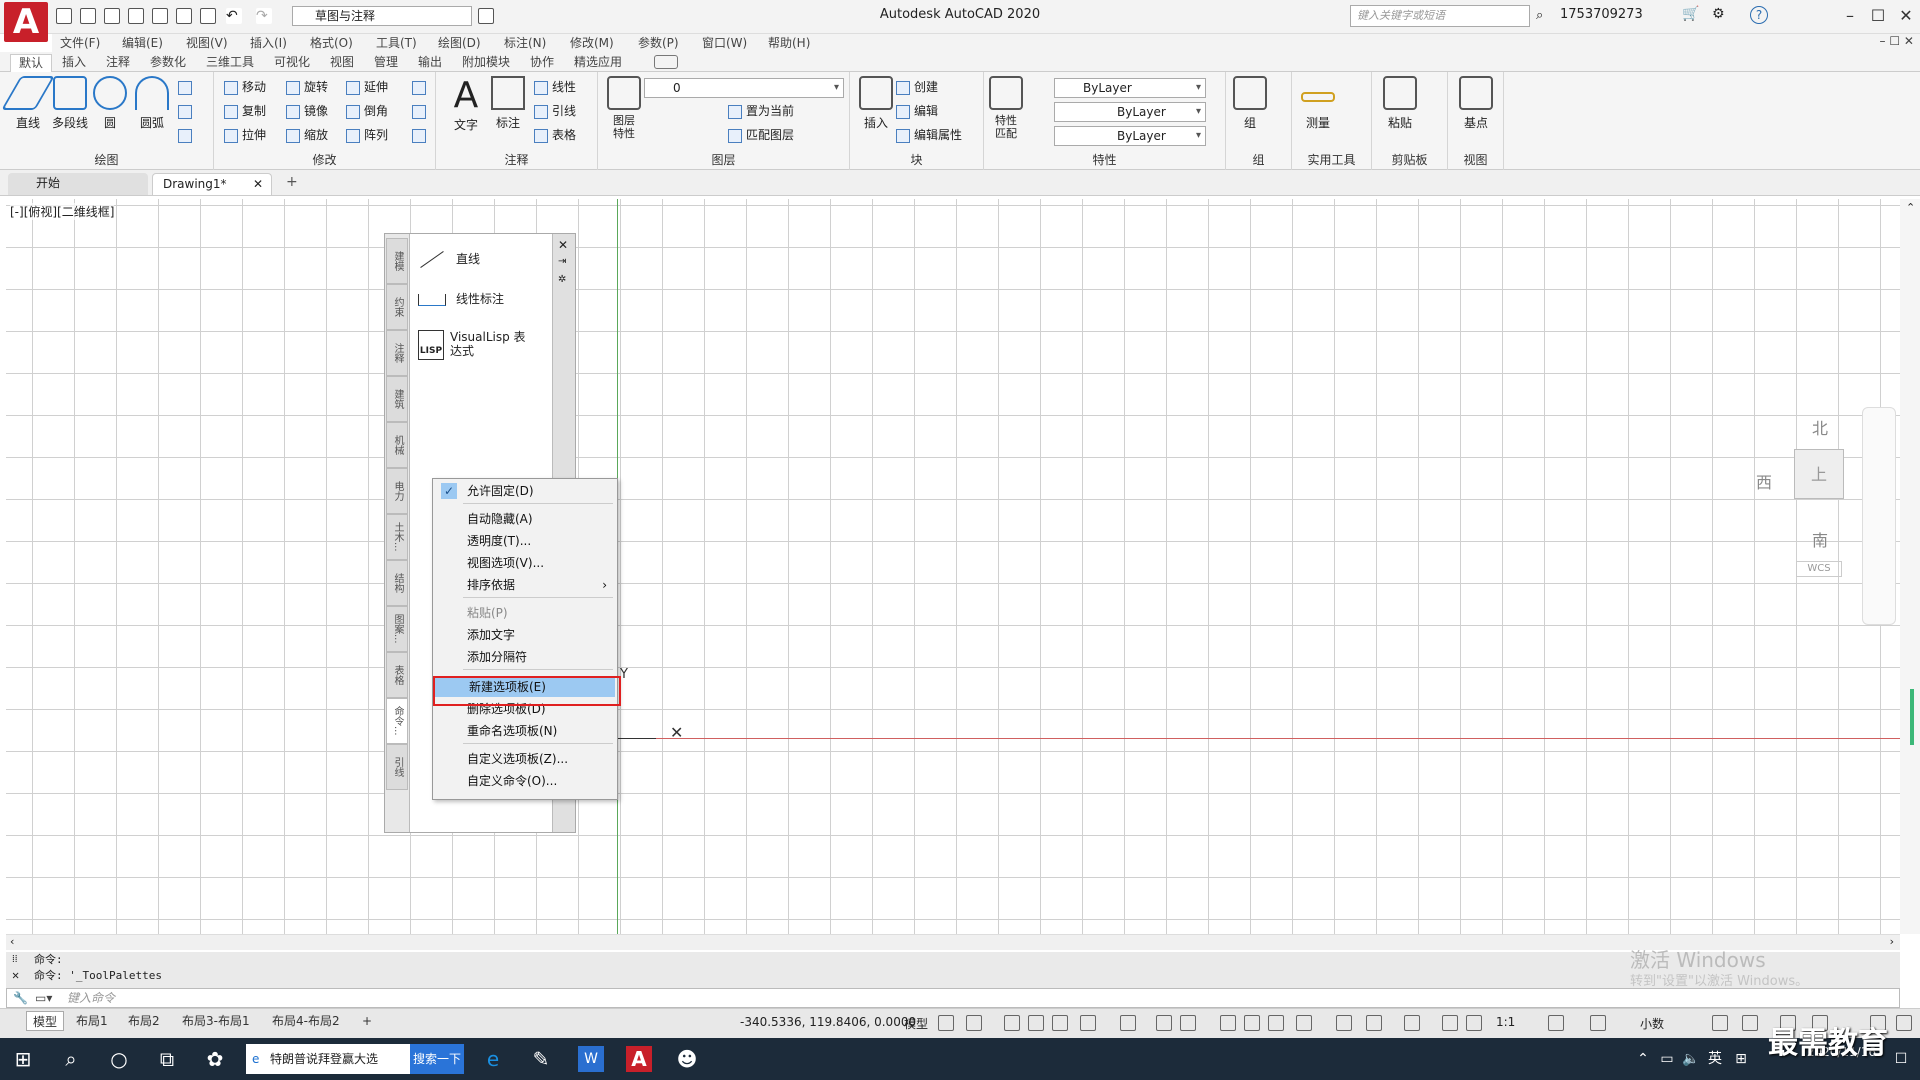  What do you see at coordinates (31, 63) in the screenshot?
I see `tab-default: 默认` at bounding box center [31, 63].